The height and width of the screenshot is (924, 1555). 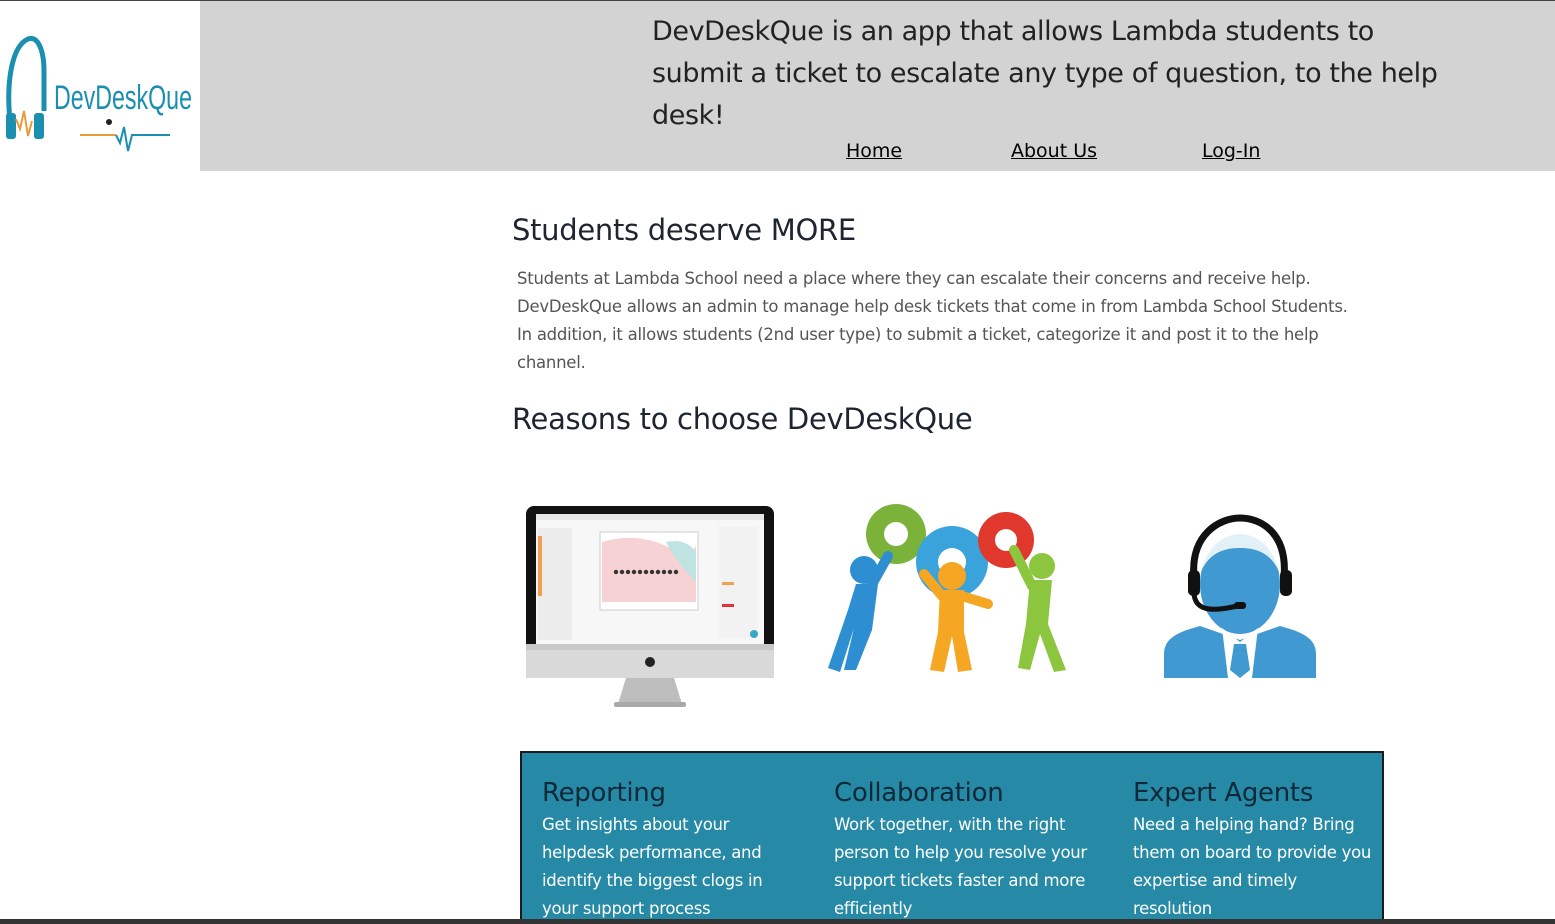 What do you see at coordinates (604, 793) in the screenshot?
I see `feature-title: Reporting` at bounding box center [604, 793].